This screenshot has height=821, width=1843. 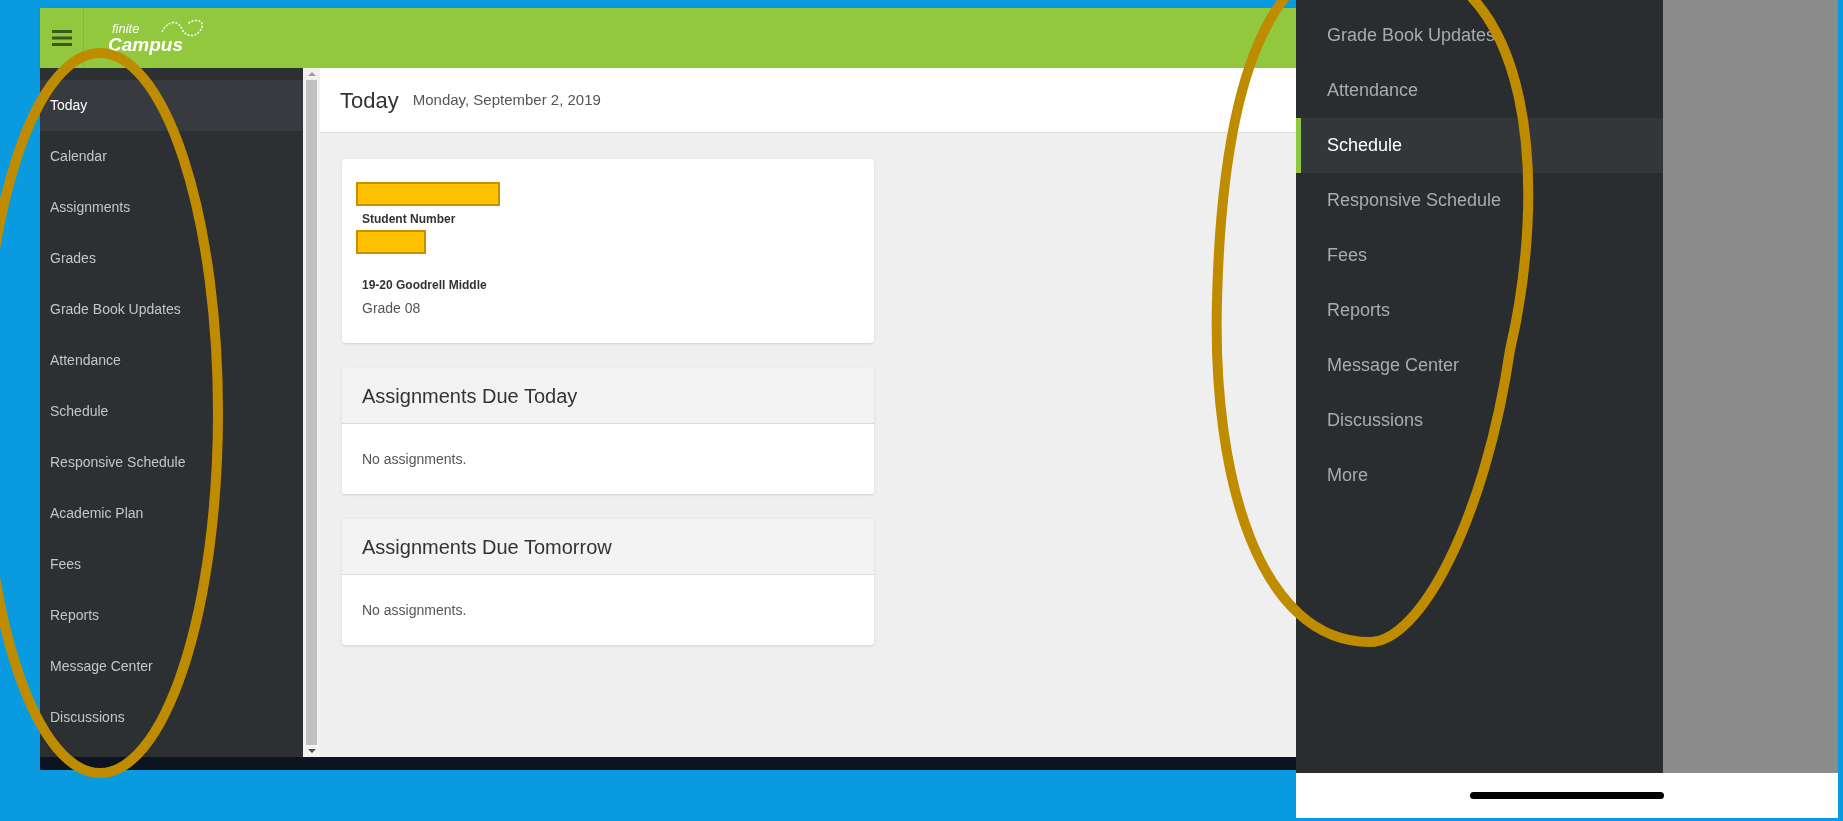 What do you see at coordinates (171, 462) in the screenshot?
I see `sidebar-item: Responsive Schedule` at bounding box center [171, 462].